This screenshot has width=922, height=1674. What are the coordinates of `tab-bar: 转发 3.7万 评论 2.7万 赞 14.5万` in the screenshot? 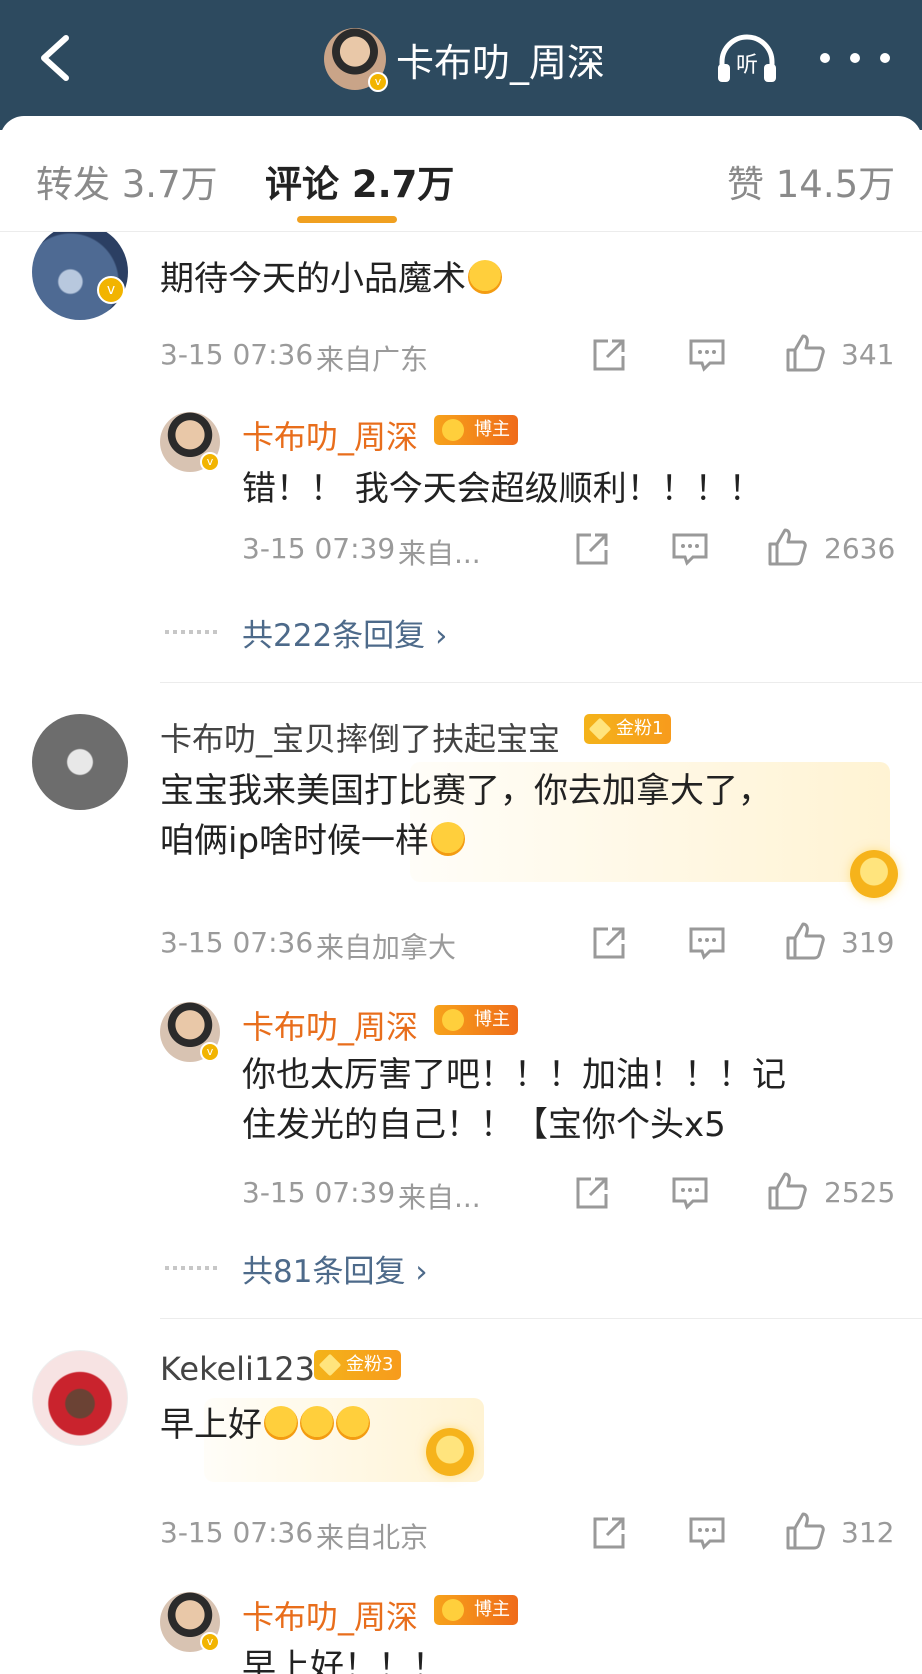 It's located at (461, 174).